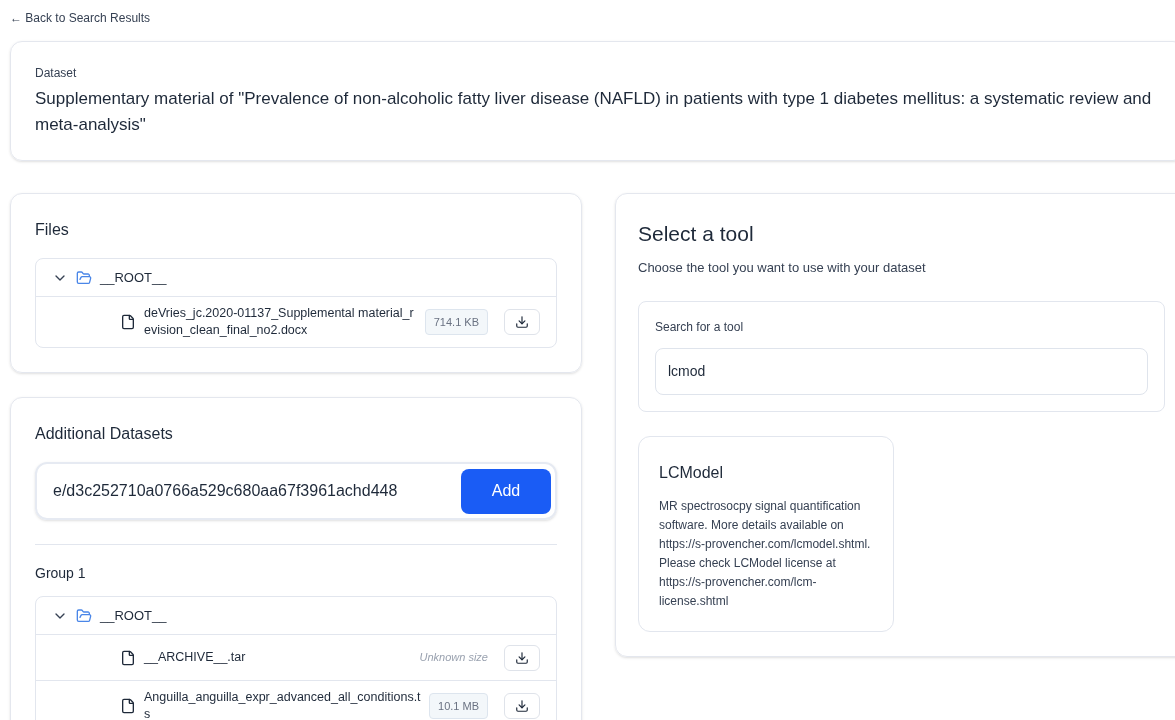 The image size is (1175, 720). Describe the element at coordinates (456, 322) in the screenshot. I see `file-size: 714.1 KB` at that location.